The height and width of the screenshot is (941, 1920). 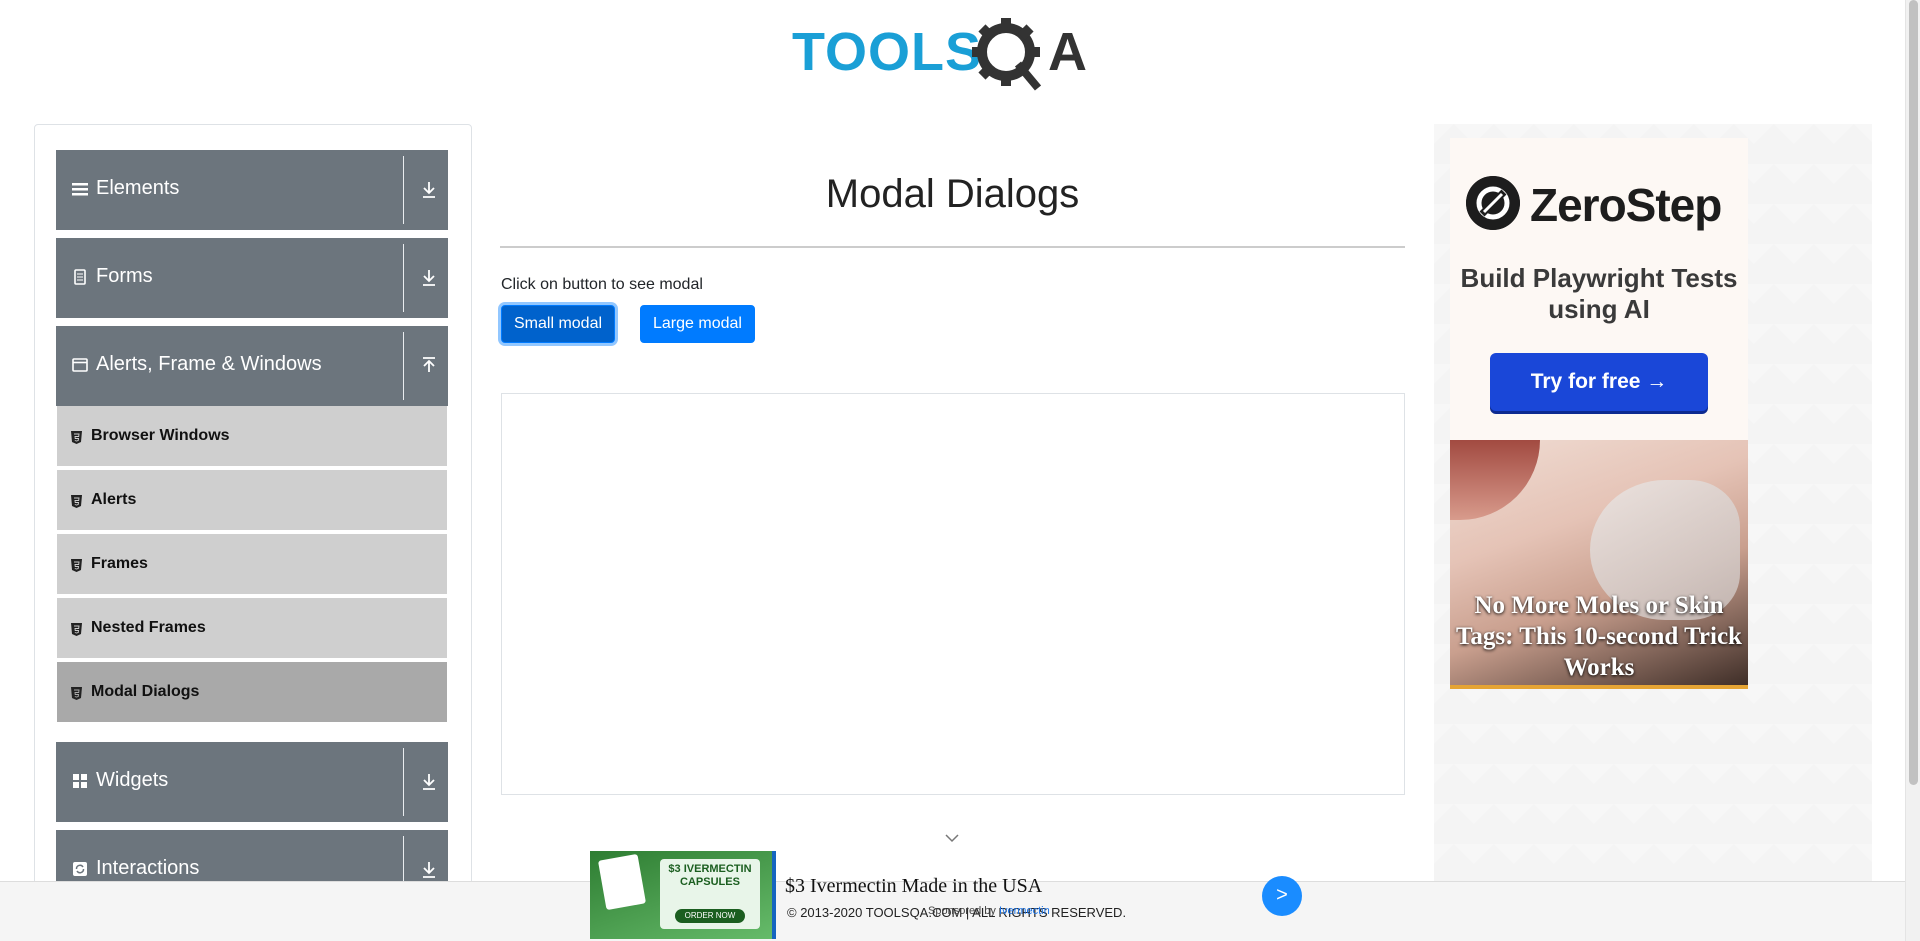 I want to click on ad-next-button: >, so click(x=1282, y=896).